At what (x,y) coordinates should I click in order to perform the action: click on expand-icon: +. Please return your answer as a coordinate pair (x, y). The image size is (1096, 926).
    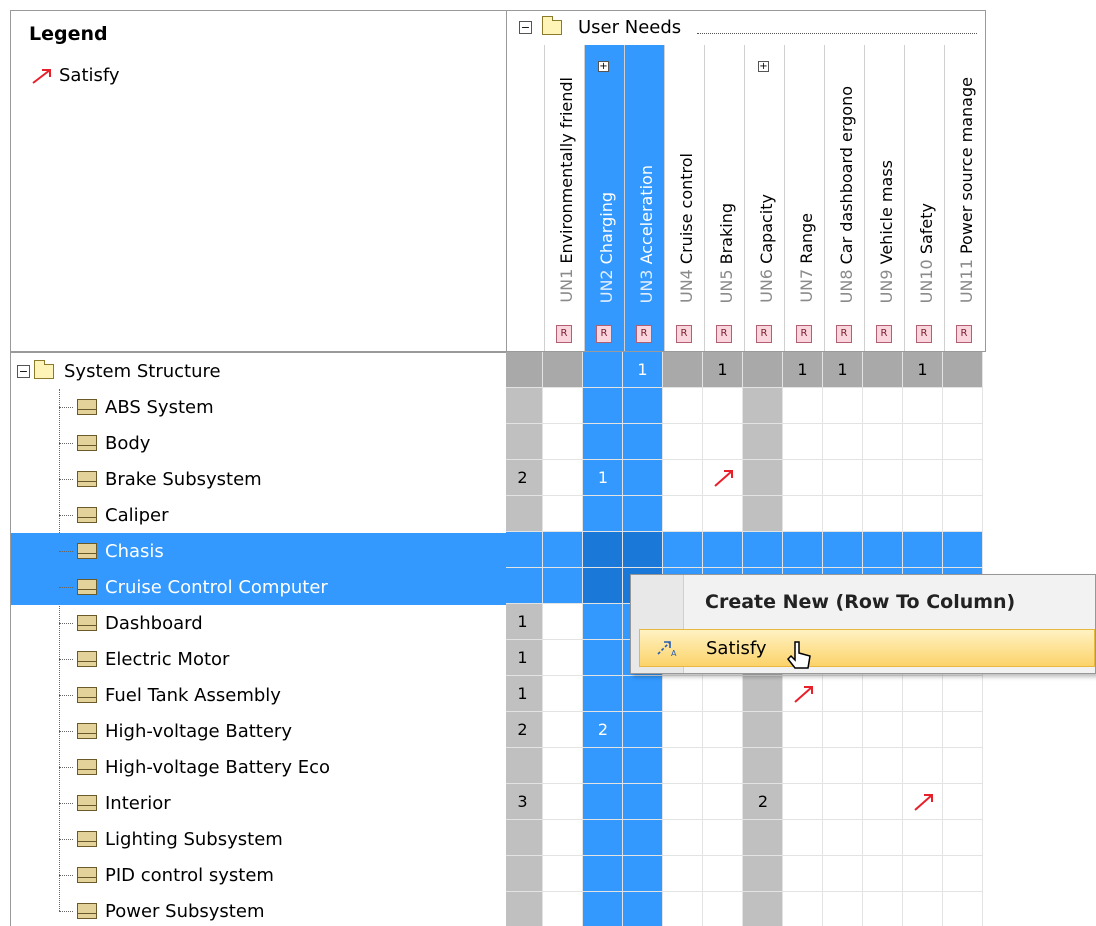
    Looking at the image, I should click on (603, 66).